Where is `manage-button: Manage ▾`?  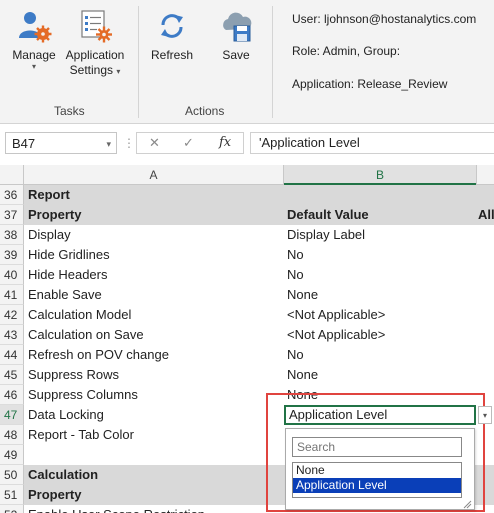 manage-button: Manage ▾ is located at coordinates (34, 39).